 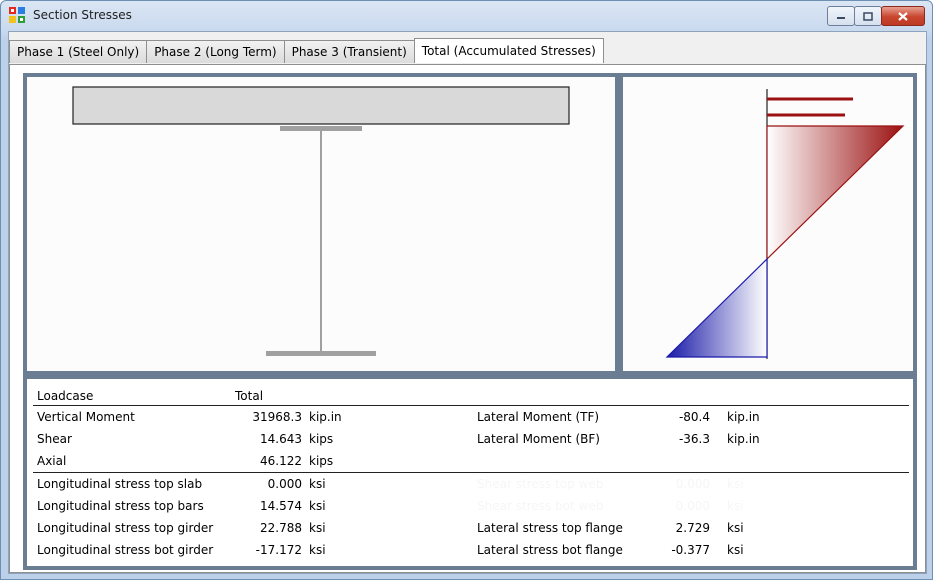 I want to click on close-icon, so click(x=903, y=16).